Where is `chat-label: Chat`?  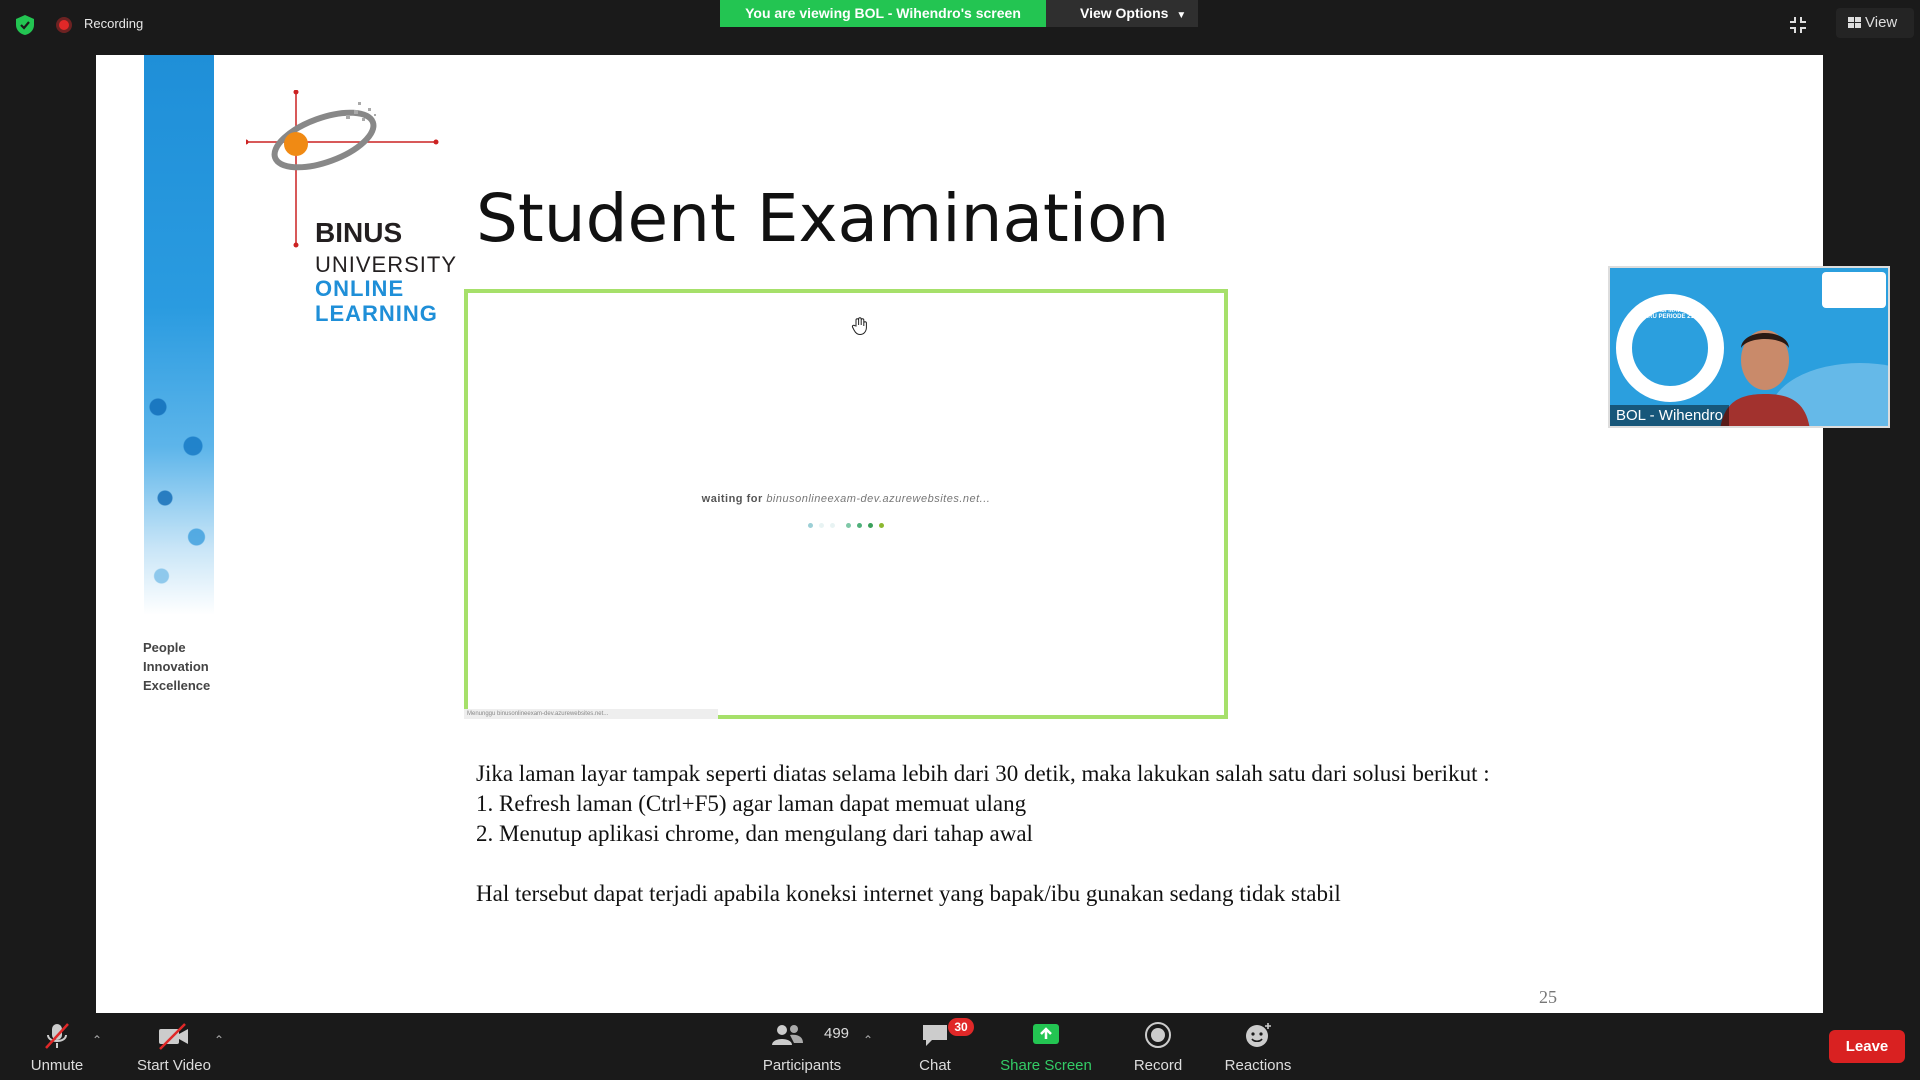
chat-label: Chat is located at coordinates (935, 1065).